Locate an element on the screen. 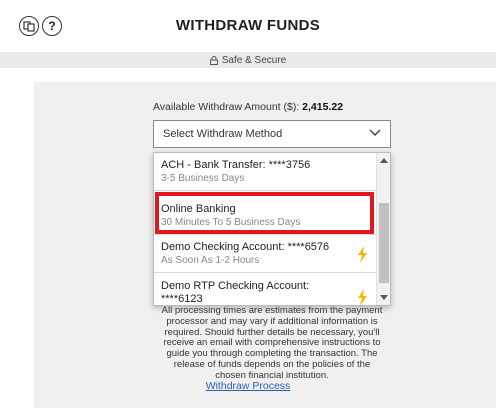 The image size is (496, 410). select-placeholder: Select Withdraw Method is located at coordinates (223, 134).